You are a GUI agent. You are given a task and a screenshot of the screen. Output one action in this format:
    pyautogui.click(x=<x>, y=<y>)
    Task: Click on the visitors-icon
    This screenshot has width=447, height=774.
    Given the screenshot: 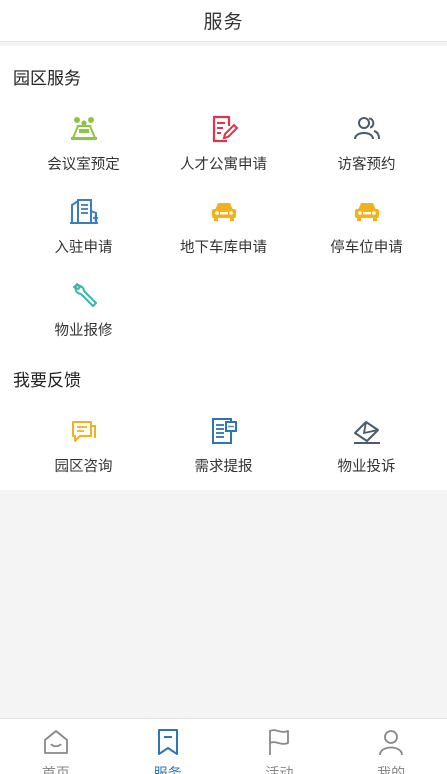 What is the action you would take?
    pyautogui.click(x=367, y=129)
    